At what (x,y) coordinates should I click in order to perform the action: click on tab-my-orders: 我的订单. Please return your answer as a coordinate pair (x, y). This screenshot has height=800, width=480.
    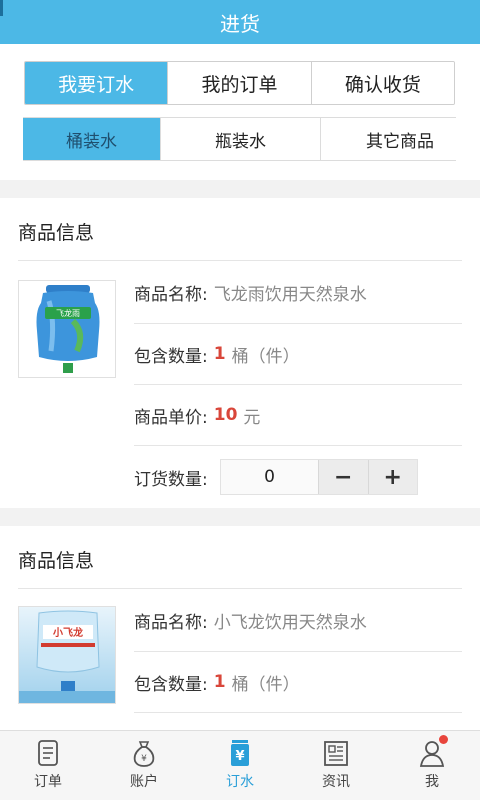
    Looking at the image, I should click on (239, 83).